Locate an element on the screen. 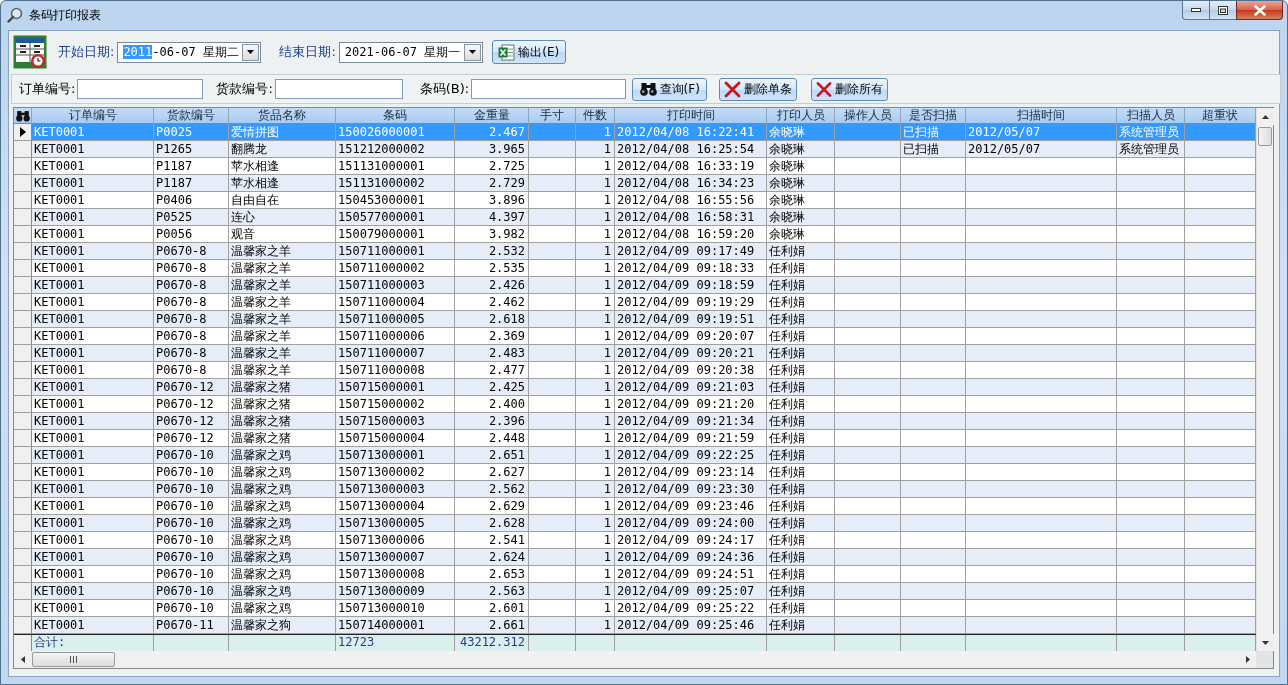 This screenshot has width=1288, height=685. column-header: 打印人员 is located at coordinates (801, 116).